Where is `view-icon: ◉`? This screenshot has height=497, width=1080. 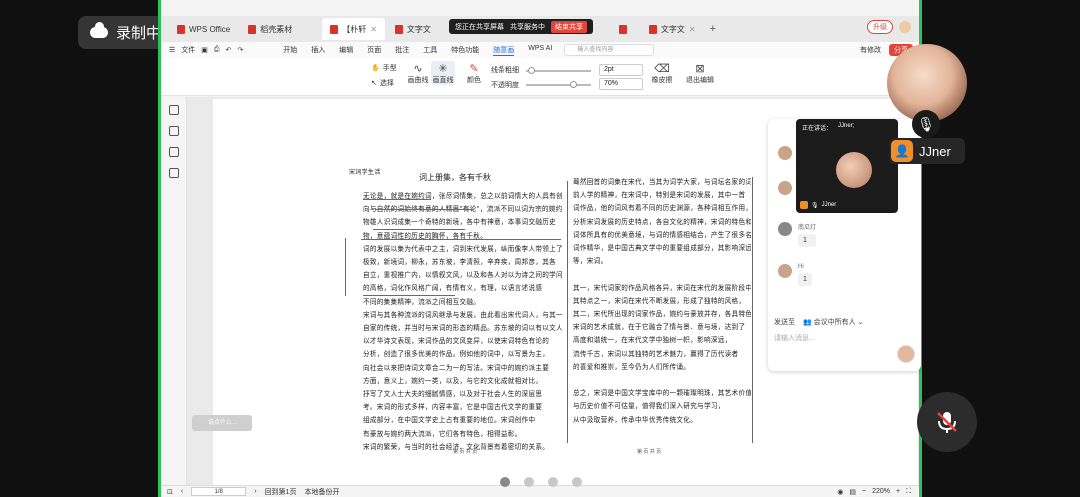
view-icon: ◉ is located at coordinates (840, 492).